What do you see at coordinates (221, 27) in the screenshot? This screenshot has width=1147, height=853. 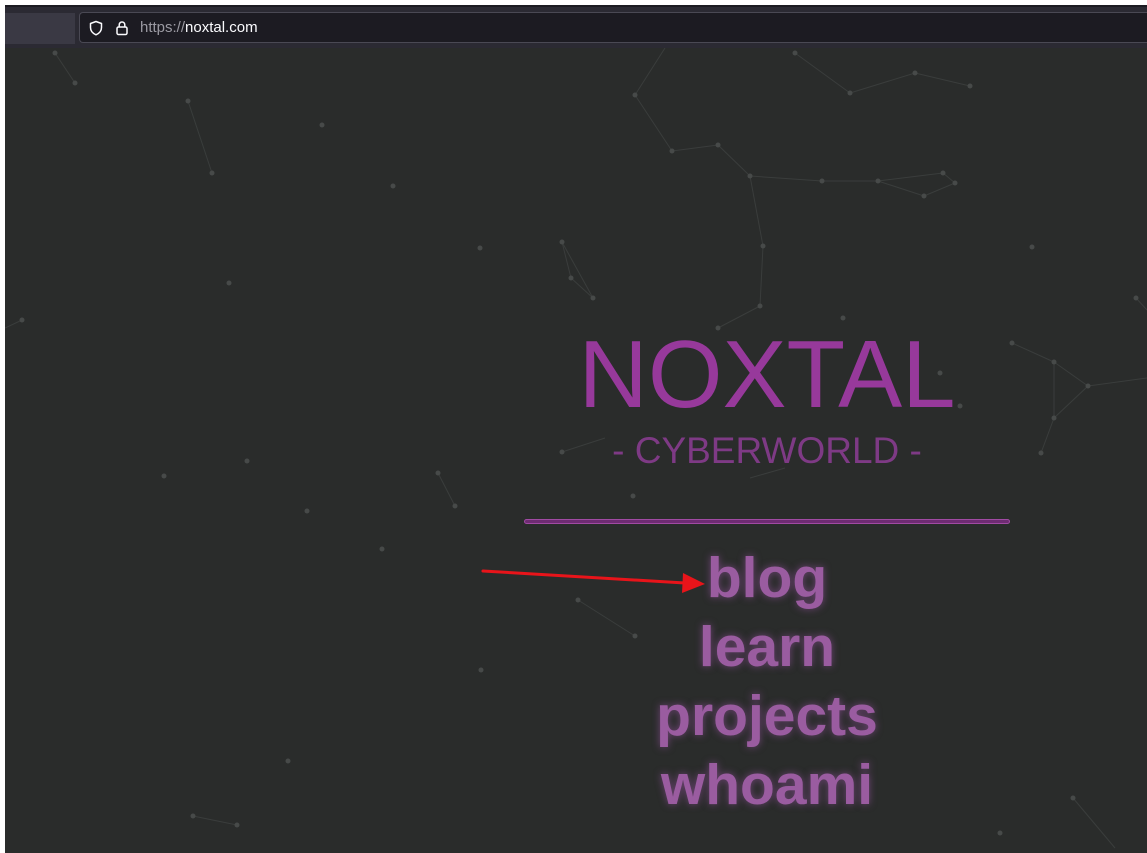 I see `url-host: noxtal.com` at bounding box center [221, 27].